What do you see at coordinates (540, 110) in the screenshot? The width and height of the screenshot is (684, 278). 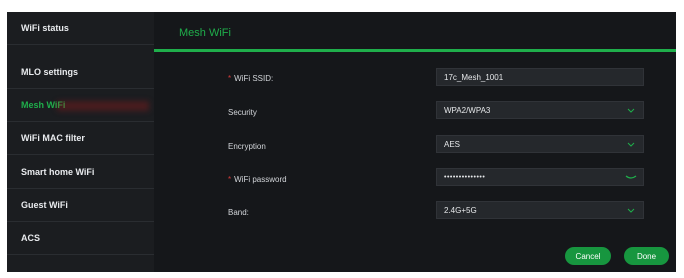 I see `security-select: WPA2/WPA3` at bounding box center [540, 110].